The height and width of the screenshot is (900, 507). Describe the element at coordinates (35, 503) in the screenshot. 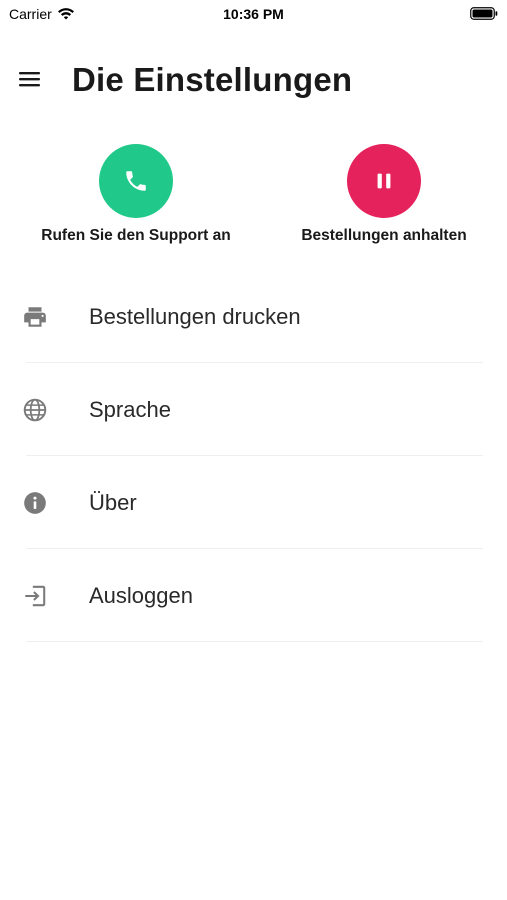

I see `info-icon` at that location.